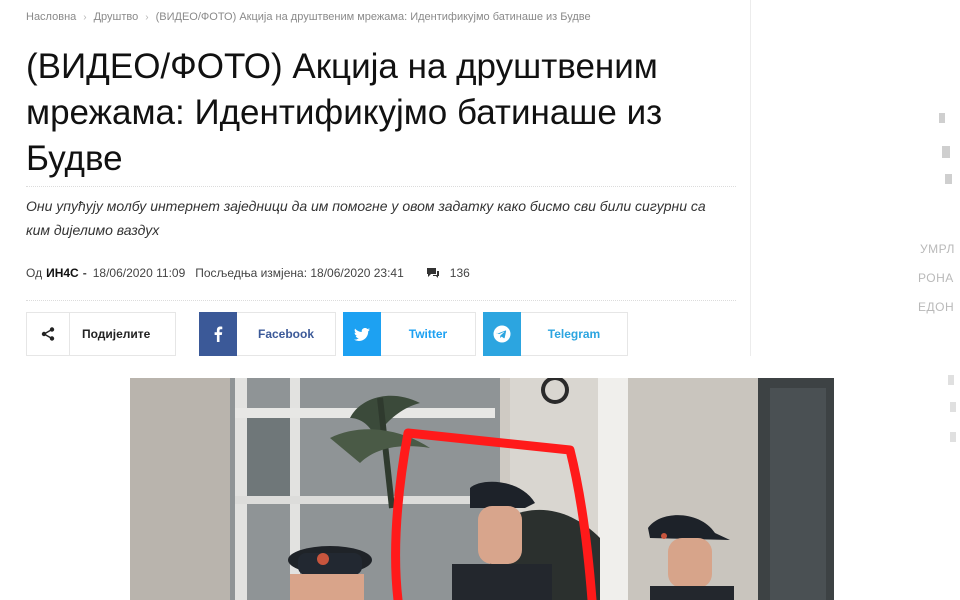 Image resolution: width=960 pixels, height=600 pixels. I want to click on sidebar-fragment: УМРЛ, so click(937, 249).